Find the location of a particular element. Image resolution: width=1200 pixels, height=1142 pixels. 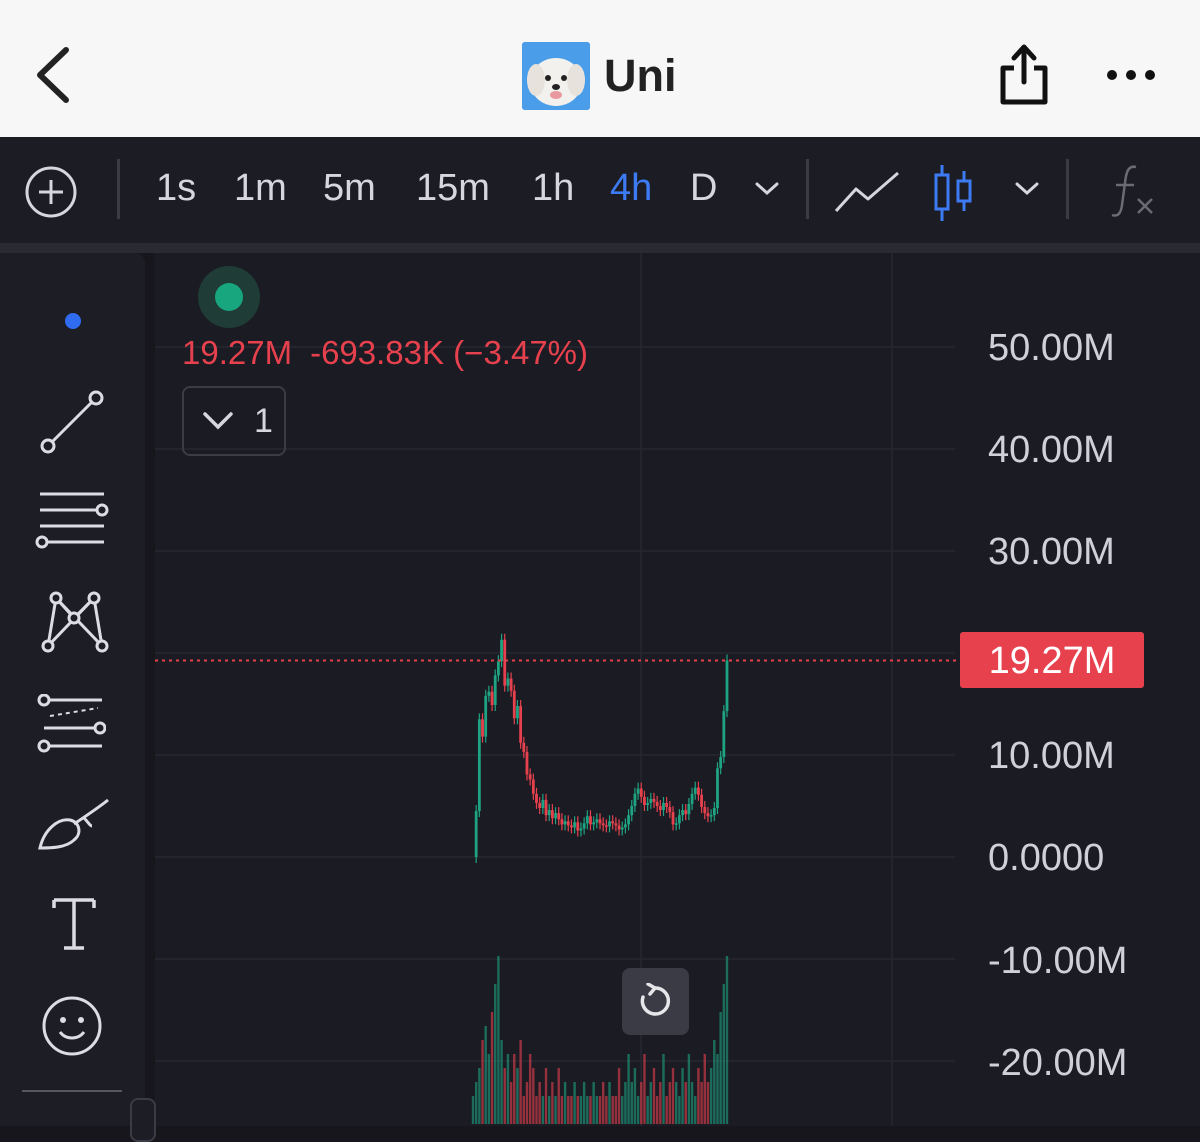

chart-type-chevron-down-icon is located at coordinates (1027, 189).